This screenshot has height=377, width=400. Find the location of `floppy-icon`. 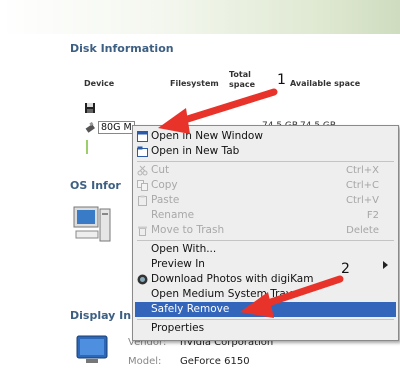

floppy-icon is located at coordinates (90, 108).